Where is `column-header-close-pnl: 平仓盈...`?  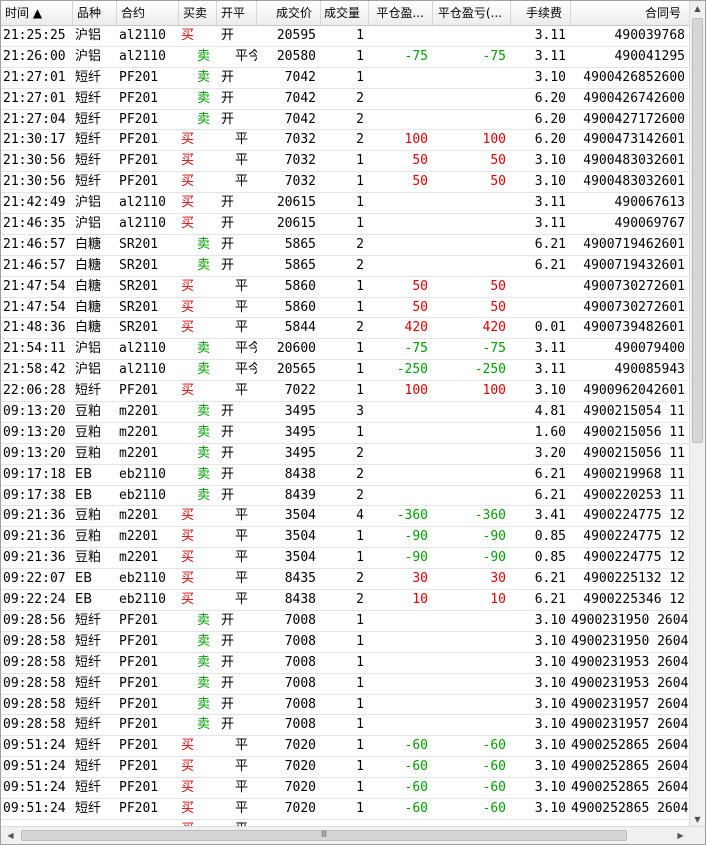
column-header-close-pnl: 平仓盈... is located at coordinates (401, 13).